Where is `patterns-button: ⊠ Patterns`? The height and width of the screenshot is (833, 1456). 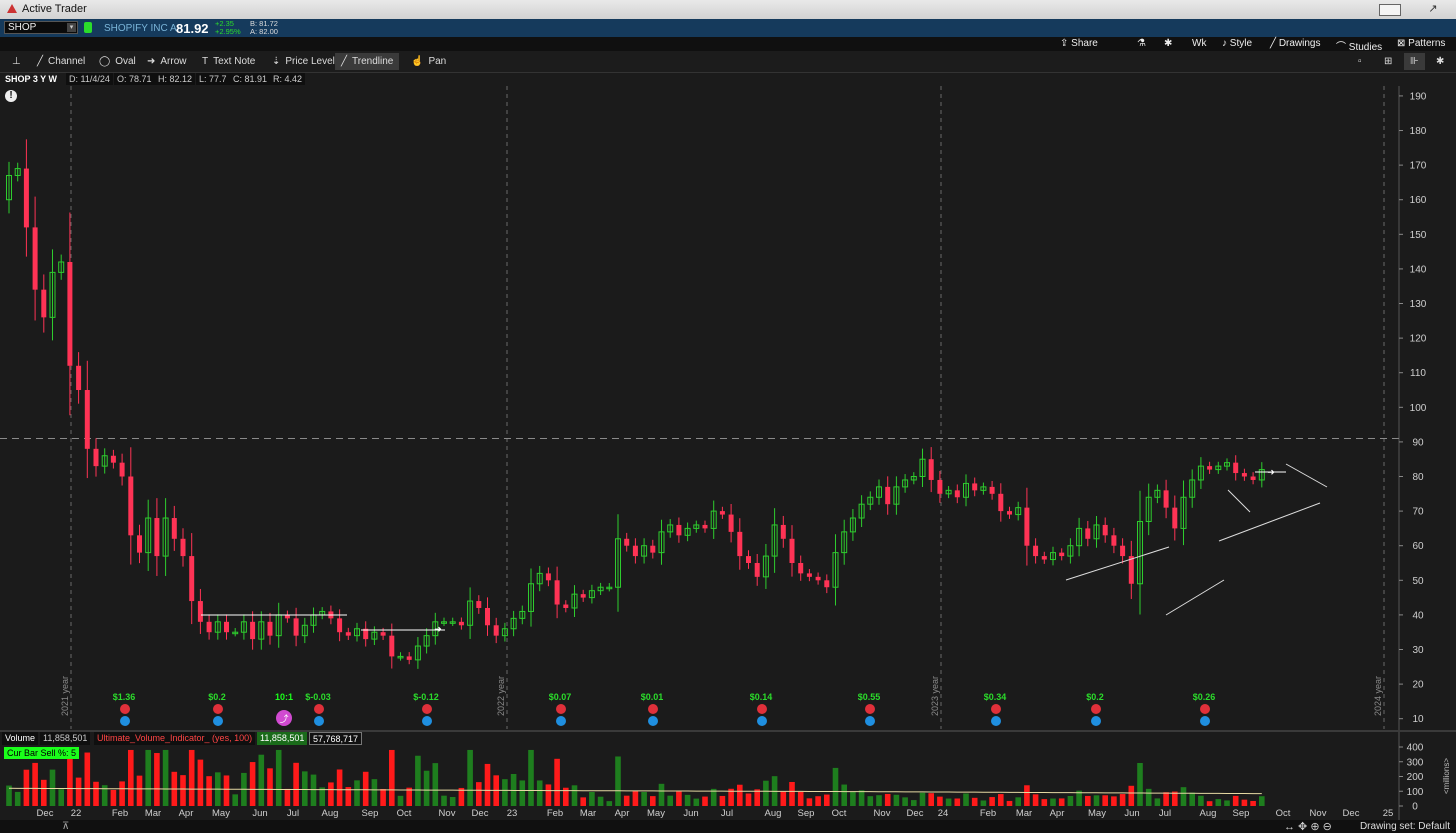
patterns-button: ⊠ Patterns is located at coordinates (1421, 43).